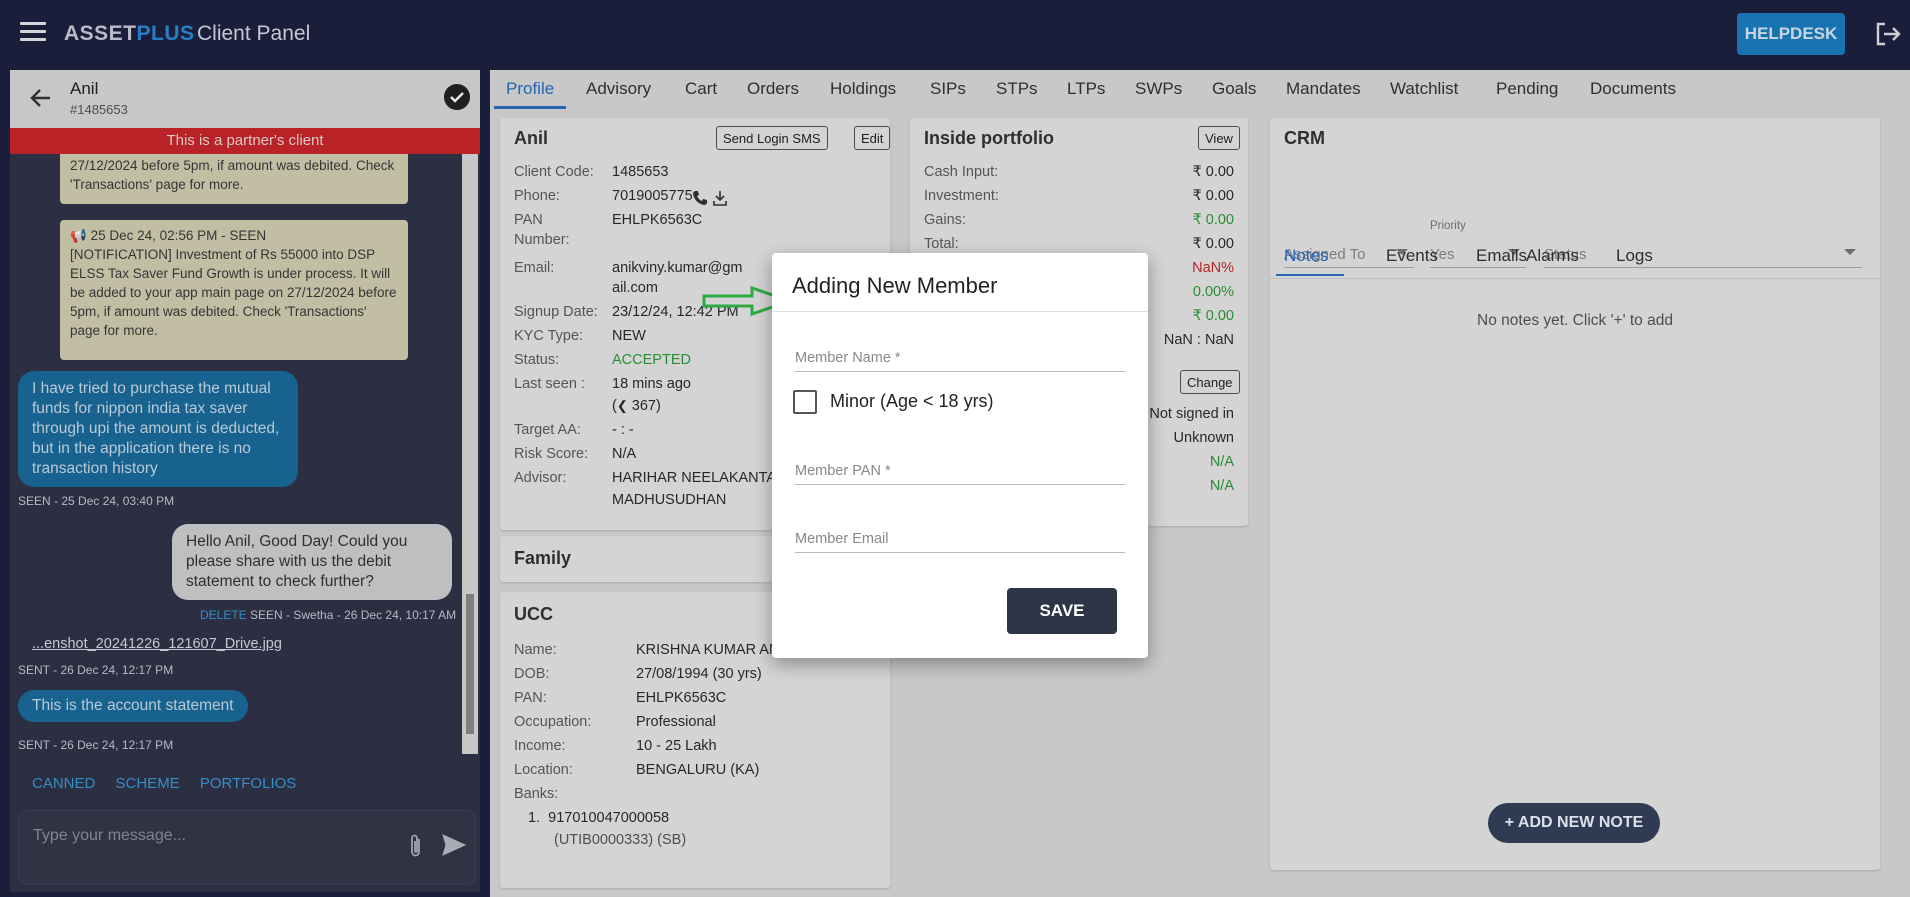 This screenshot has width=1910, height=897. What do you see at coordinates (1062, 611) in the screenshot?
I see `save-button: SAVE` at bounding box center [1062, 611].